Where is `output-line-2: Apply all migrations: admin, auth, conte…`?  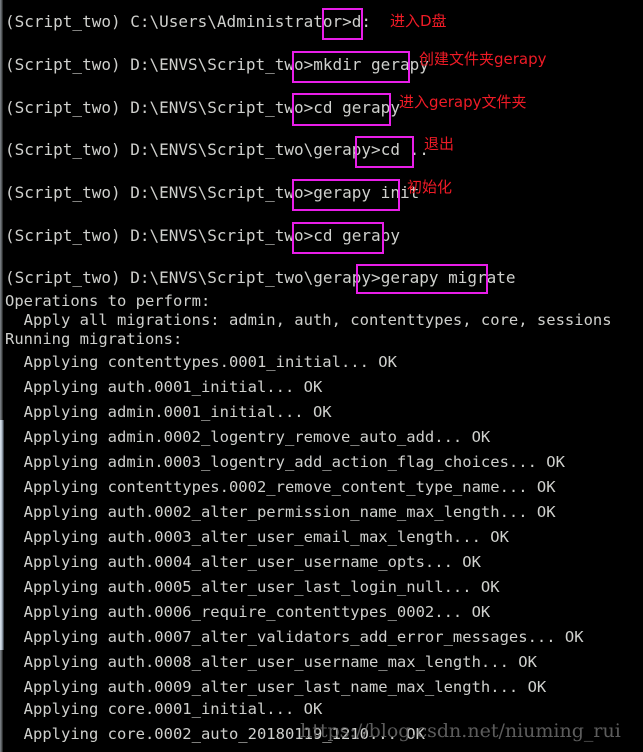
output-line-2: Apply all migrations: admin, auth, conte… is located at coordinates (308, 320).